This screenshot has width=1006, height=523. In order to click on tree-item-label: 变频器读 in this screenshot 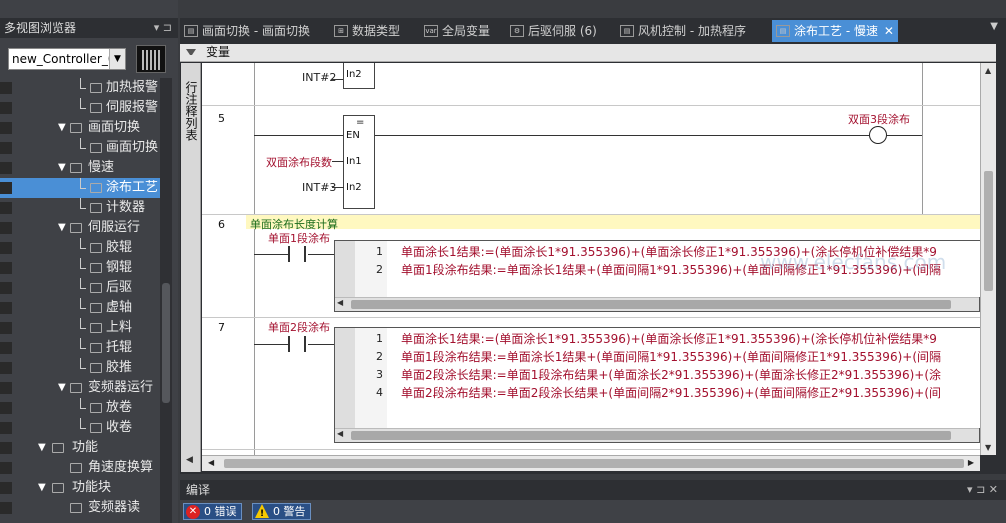, I will do `click(114, 507)`.